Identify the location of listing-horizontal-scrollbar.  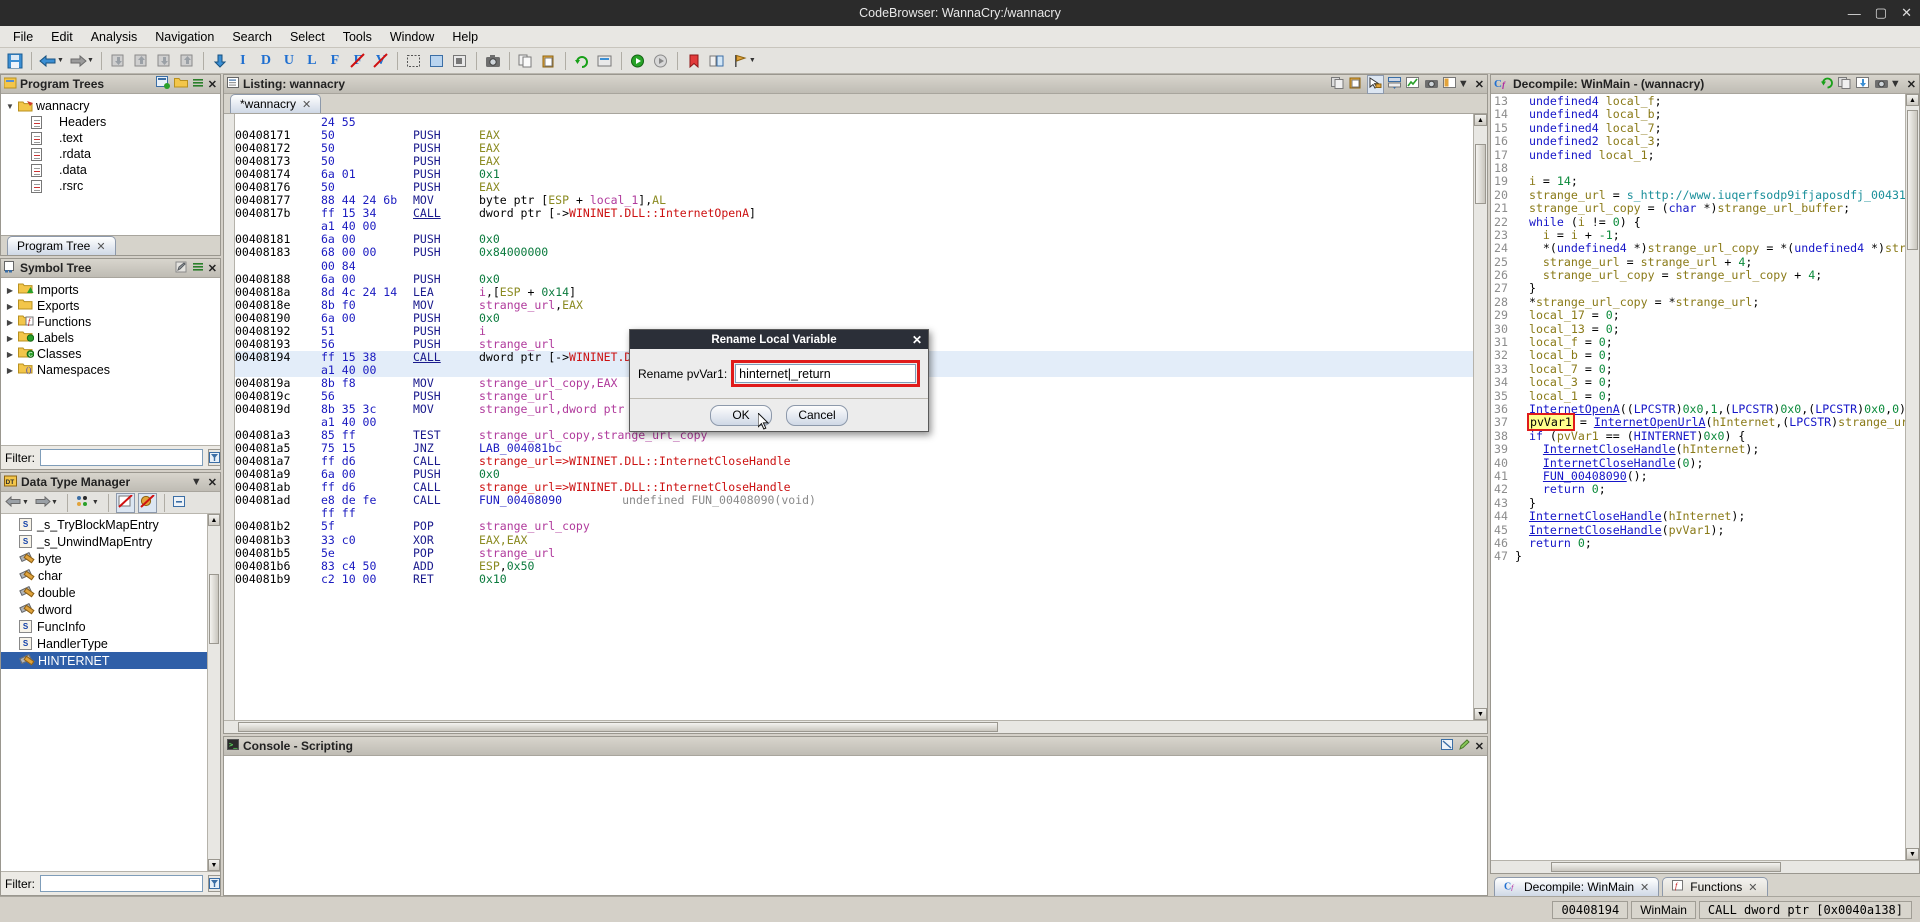
(855, 726).